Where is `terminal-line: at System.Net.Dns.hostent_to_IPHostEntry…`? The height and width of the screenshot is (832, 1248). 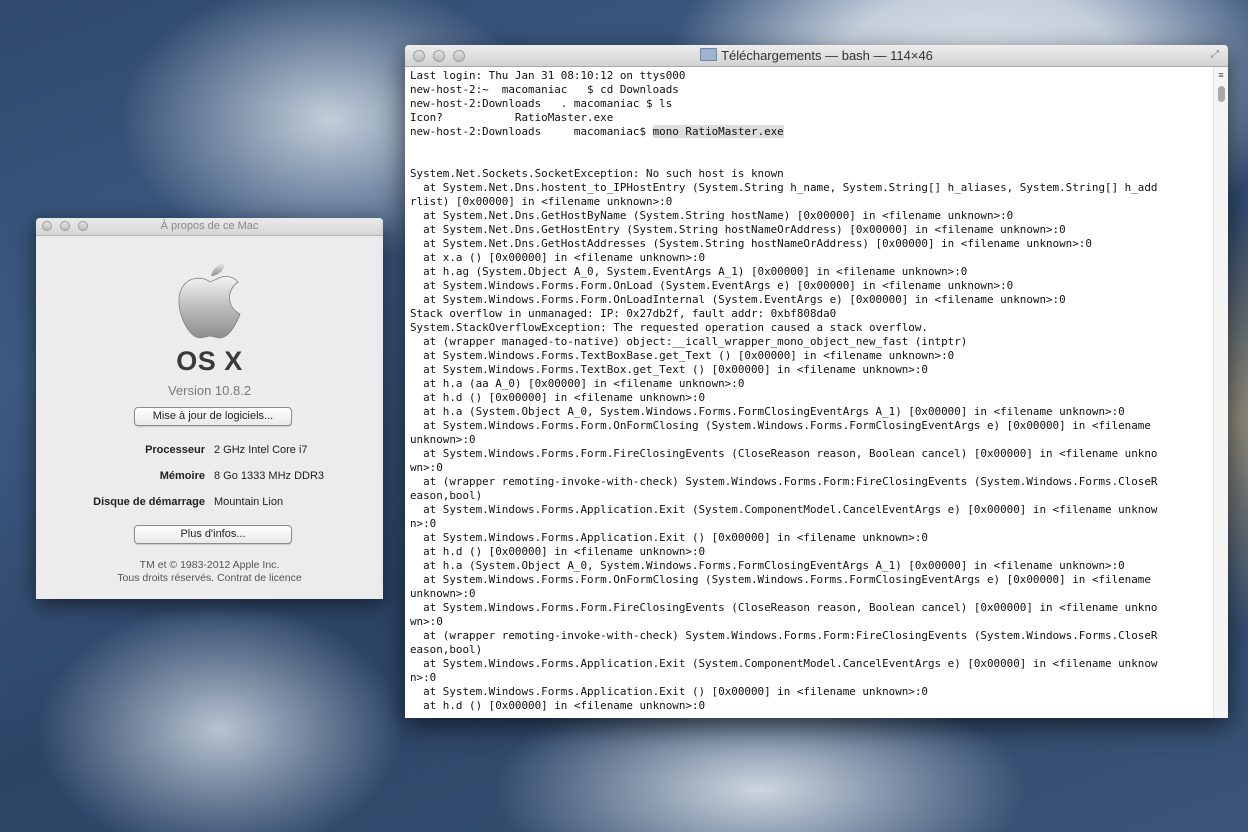 terminal-line: at System.Net.Dns.hostent_to_IPHostEntry… is located at coordinates (784, 187).